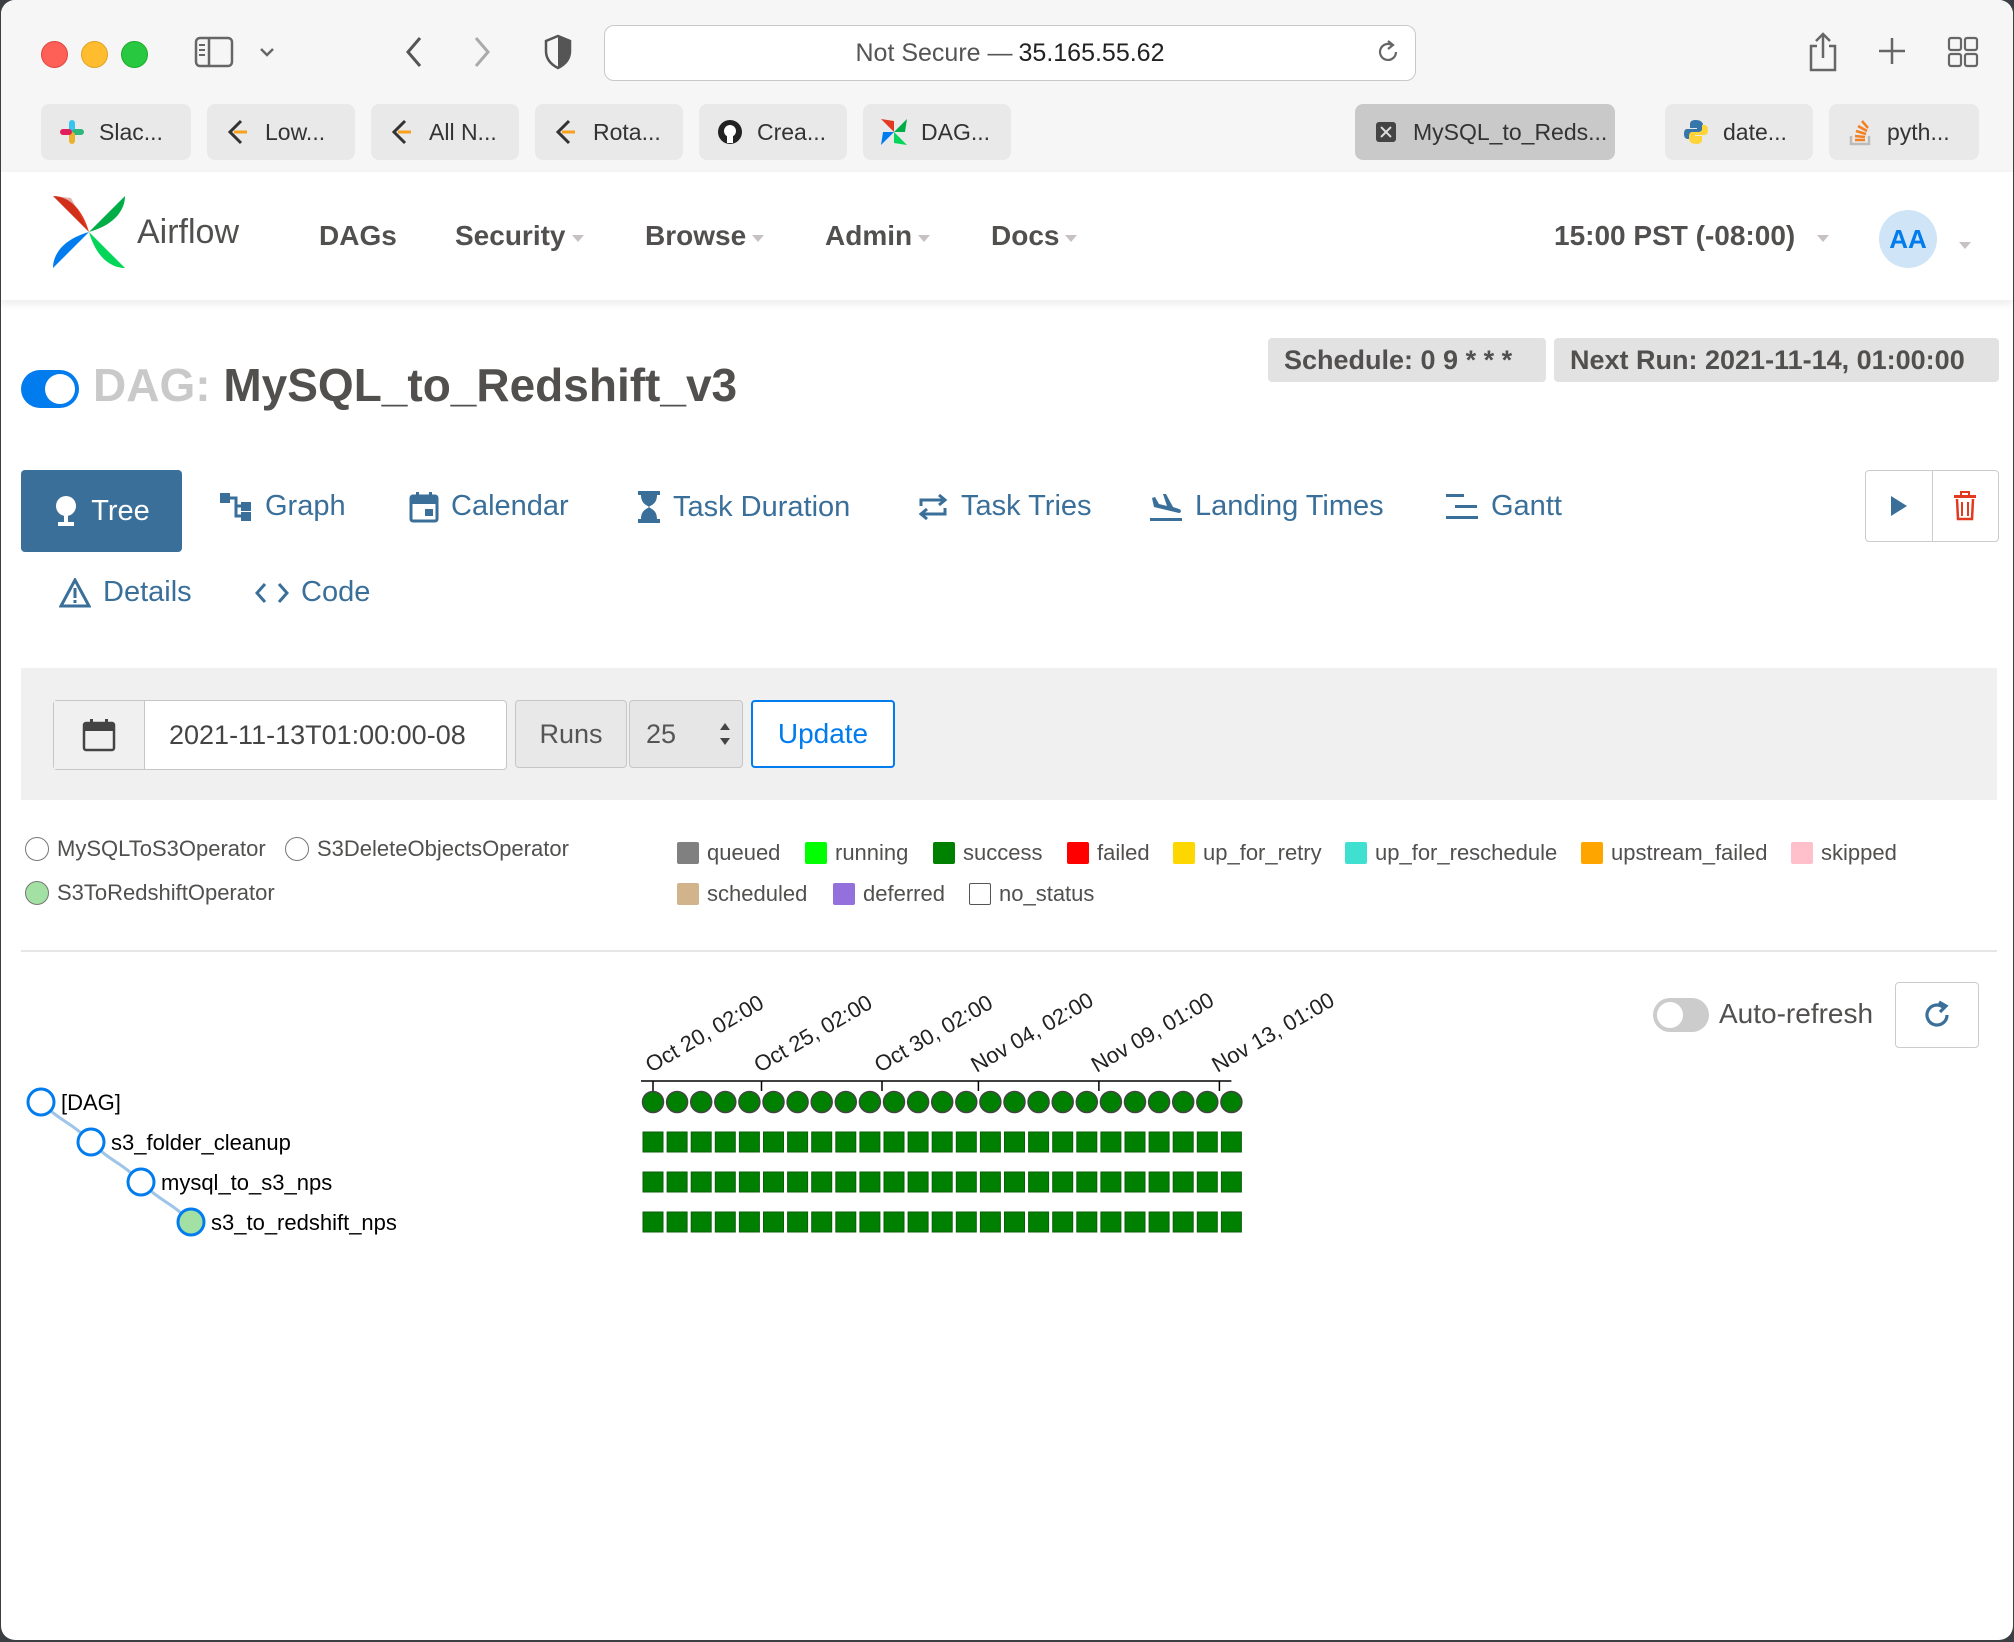 The width and height of the screenshot is (2014, 1642). What do you see at coordinates (1503, 506) in the screenshot?
I see `tab-gantt: Gantt` at bounding box center [1503, 506].